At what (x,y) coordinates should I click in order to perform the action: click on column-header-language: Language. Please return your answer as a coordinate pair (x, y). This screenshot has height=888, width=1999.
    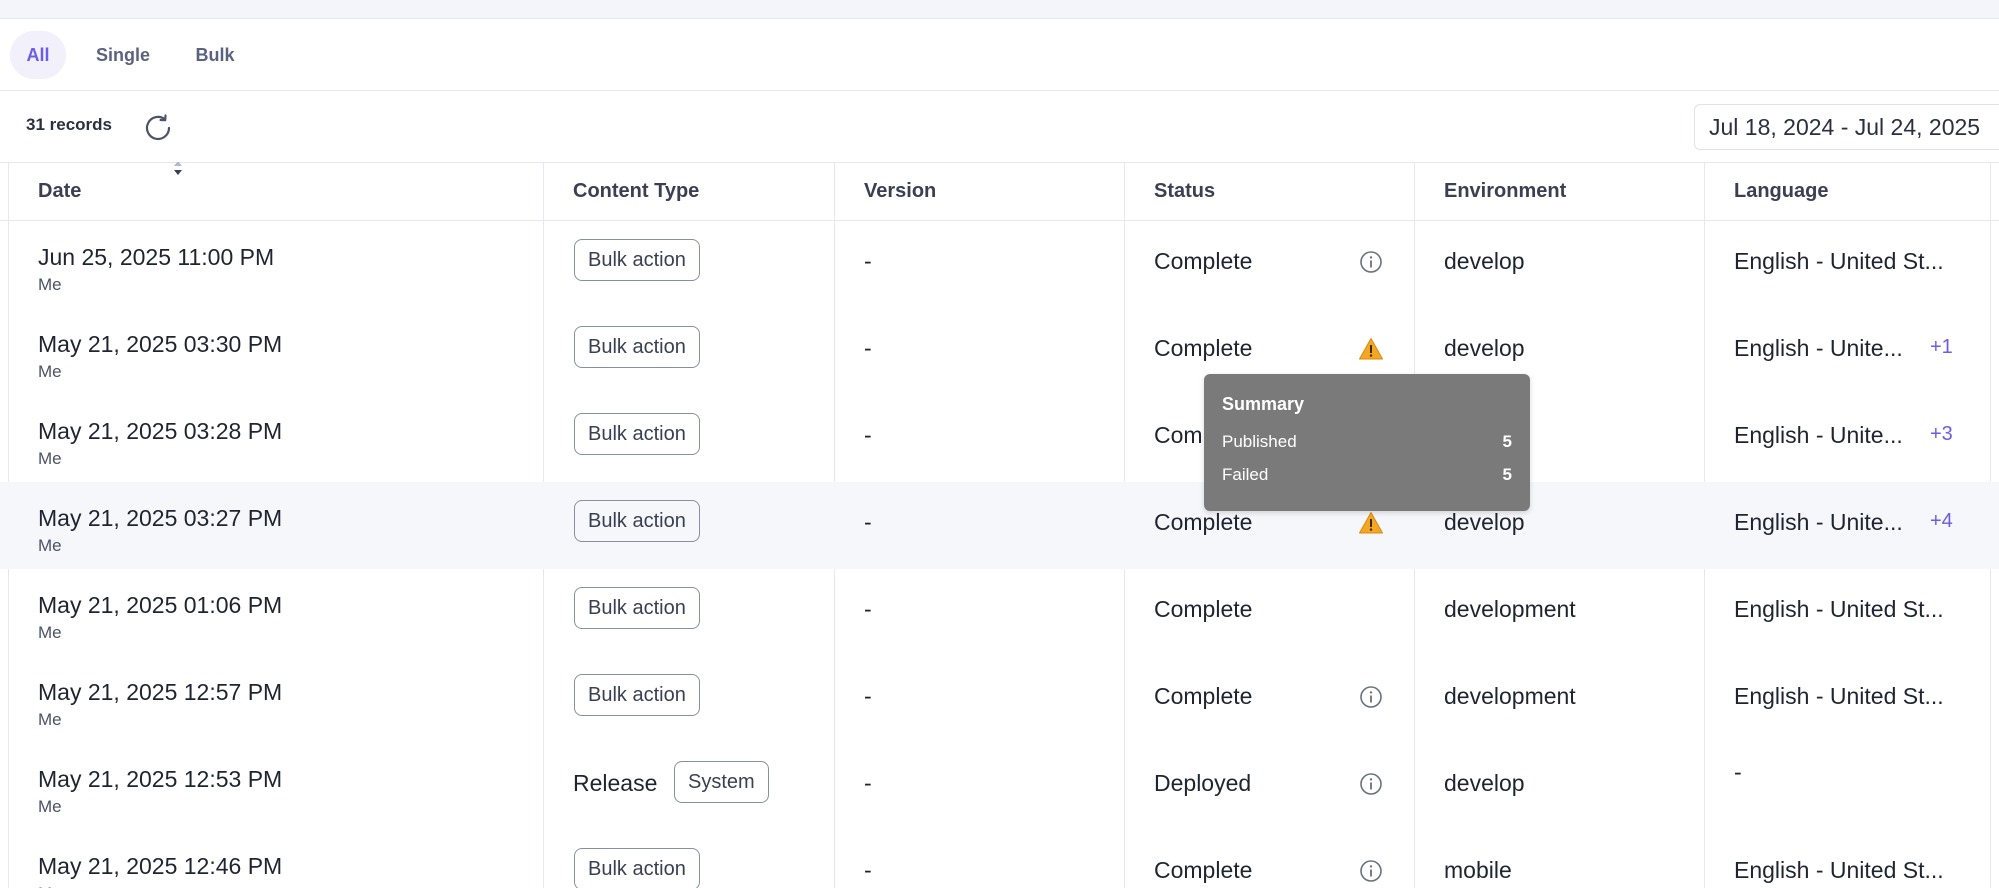
    Looking at the image, I should click on (1781, 191).